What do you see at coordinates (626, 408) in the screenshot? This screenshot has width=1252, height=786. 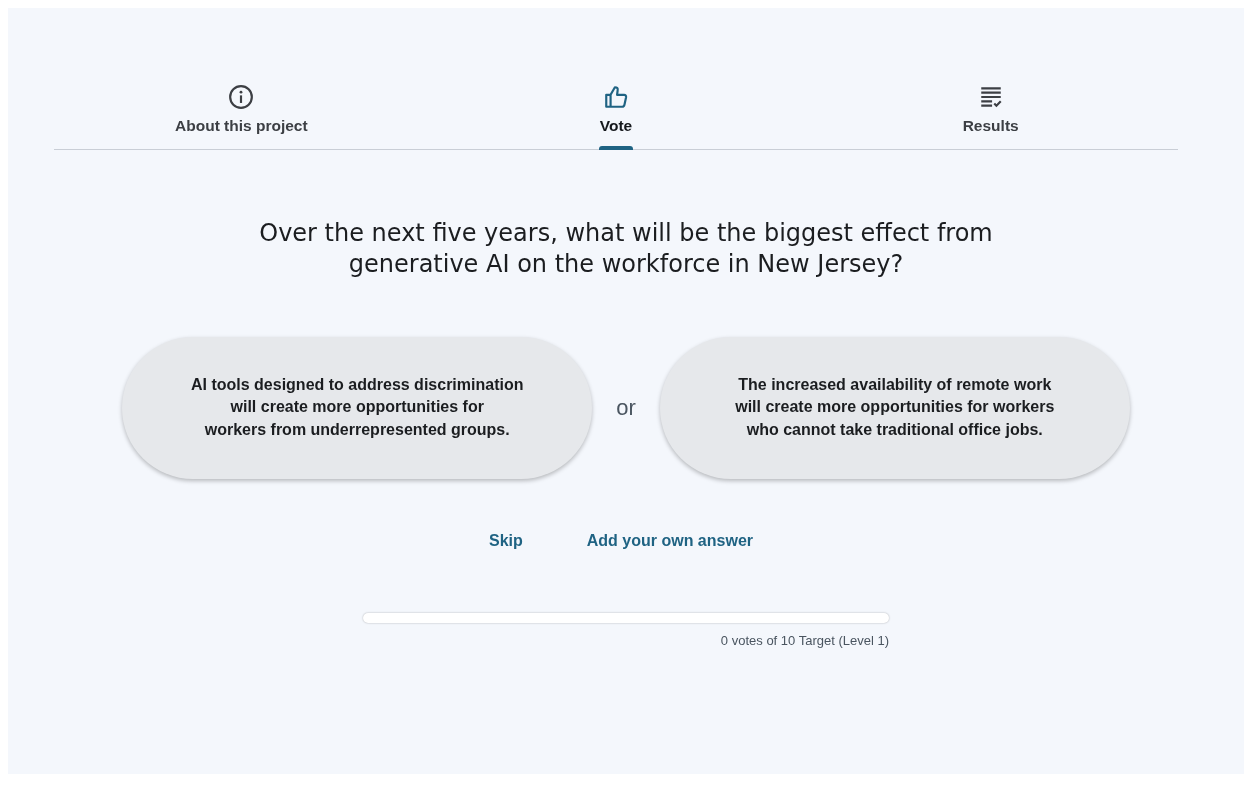 I see `separator-text: or` at bounding box center [626, 408].